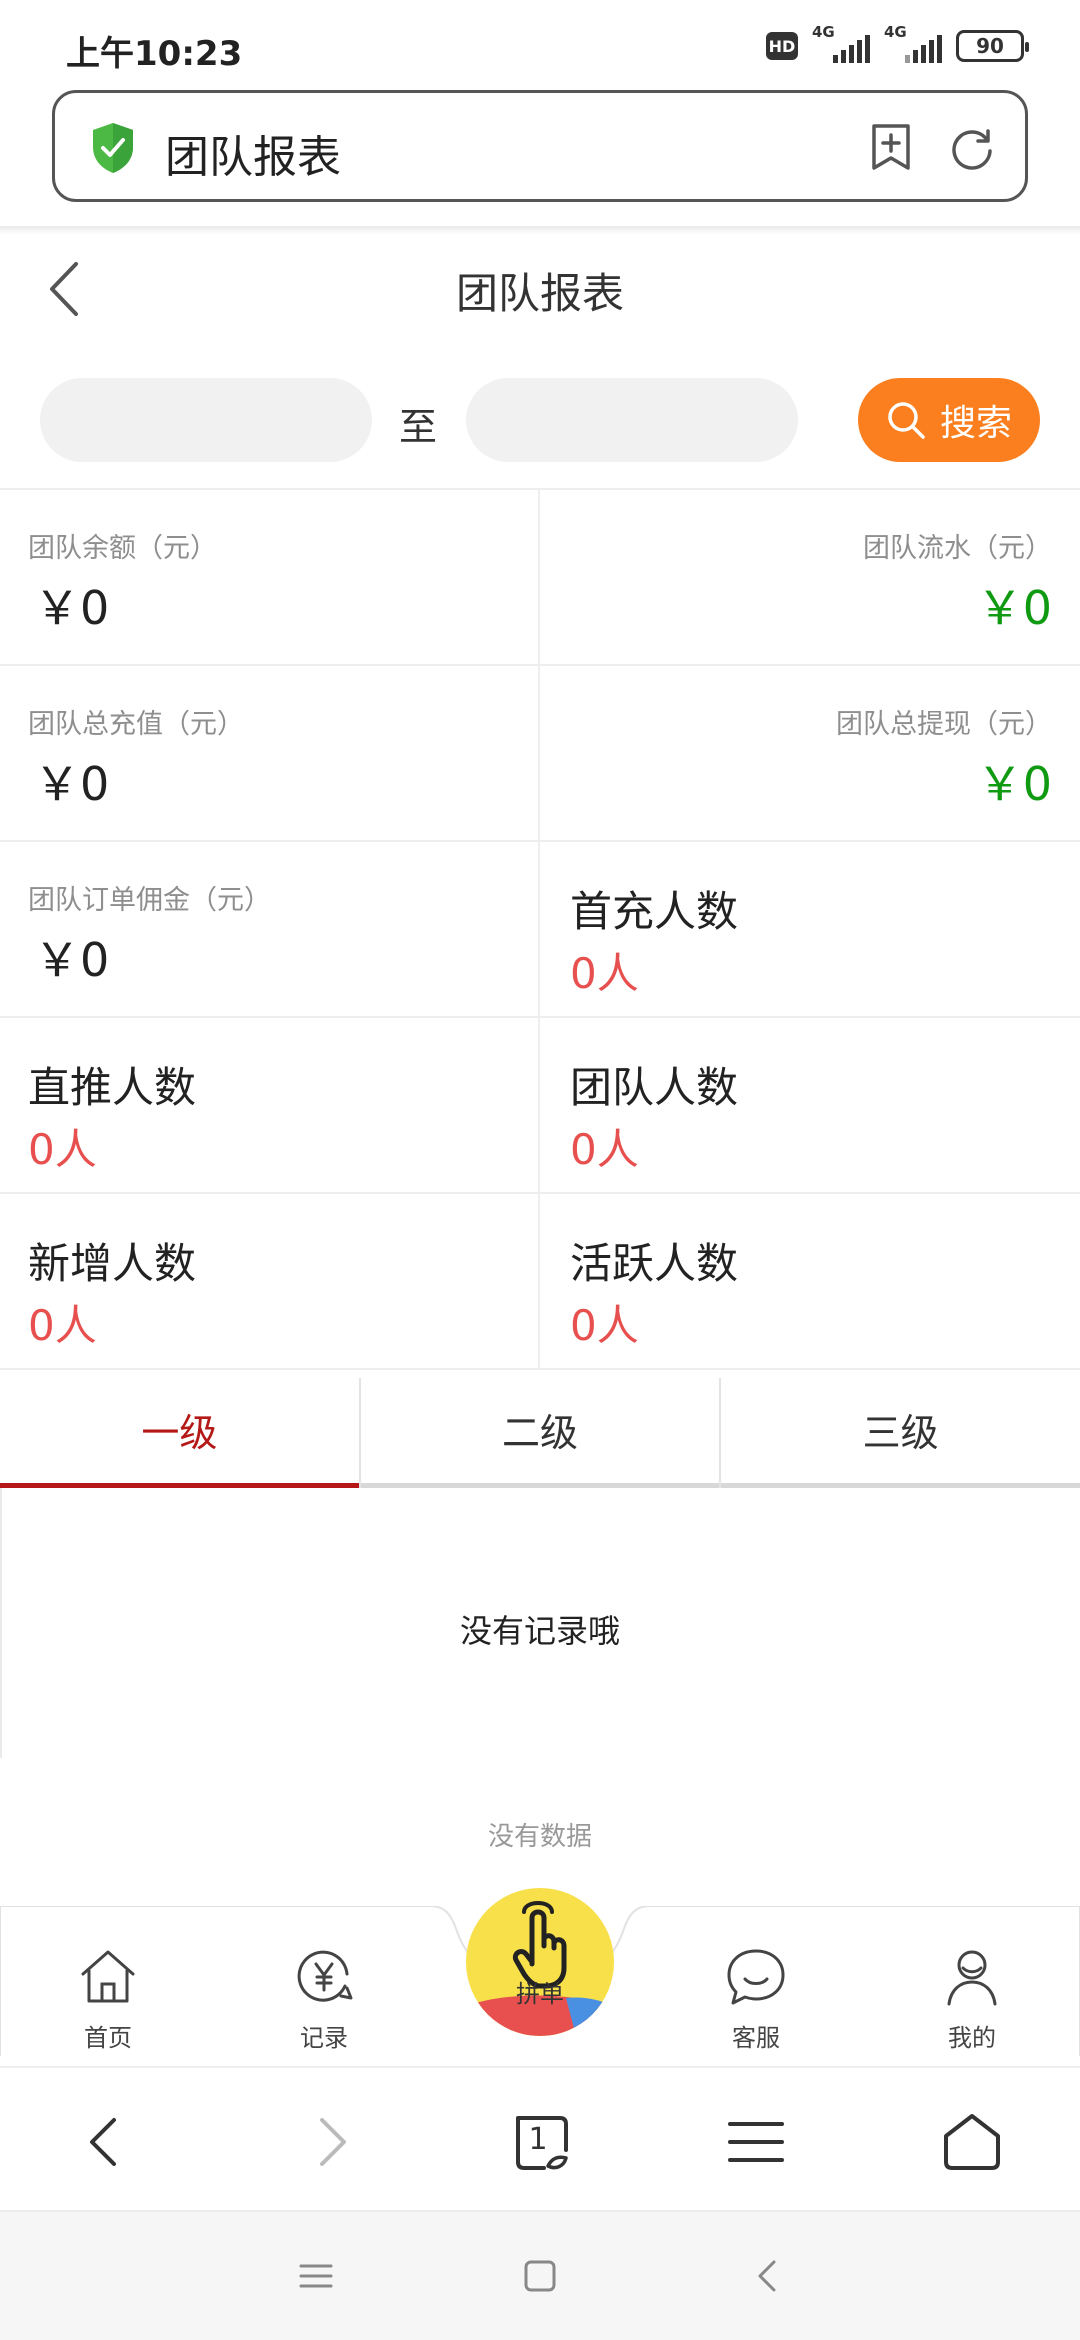 This screenshot has width=1080, height=2340. Describe the element at coordinates (540, 146) in the screenshot. I see `address-bar: 团队报表` at that location.